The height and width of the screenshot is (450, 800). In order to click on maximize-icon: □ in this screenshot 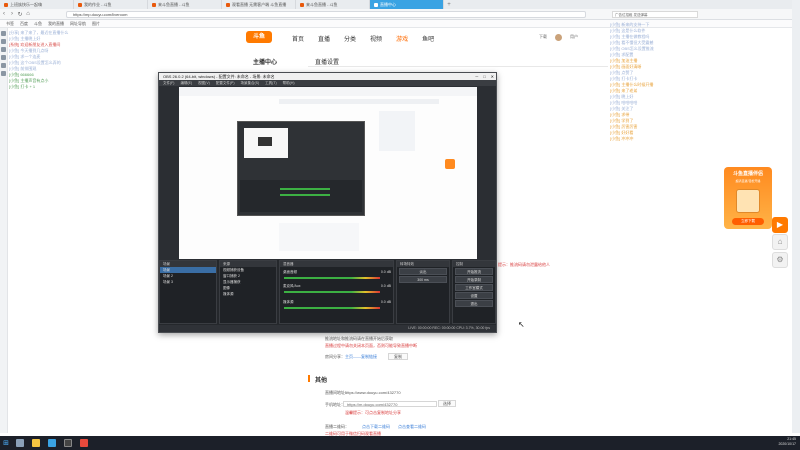, I will do `click(484, 76)`.